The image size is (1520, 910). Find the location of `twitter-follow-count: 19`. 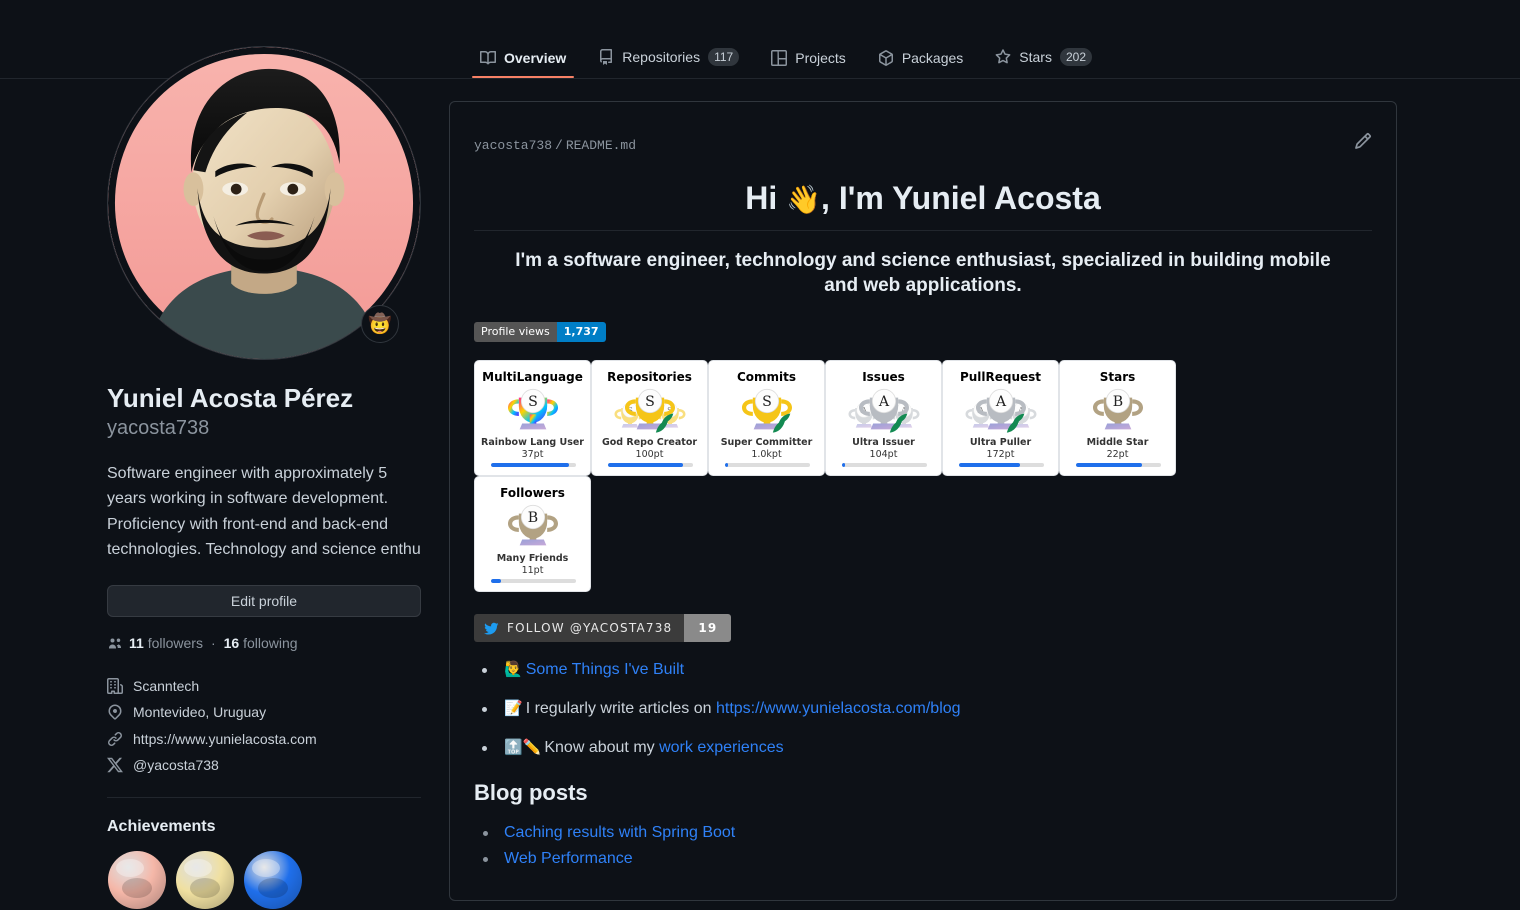

twitter-follow-count: 19 is located at coordinates (708, 628).